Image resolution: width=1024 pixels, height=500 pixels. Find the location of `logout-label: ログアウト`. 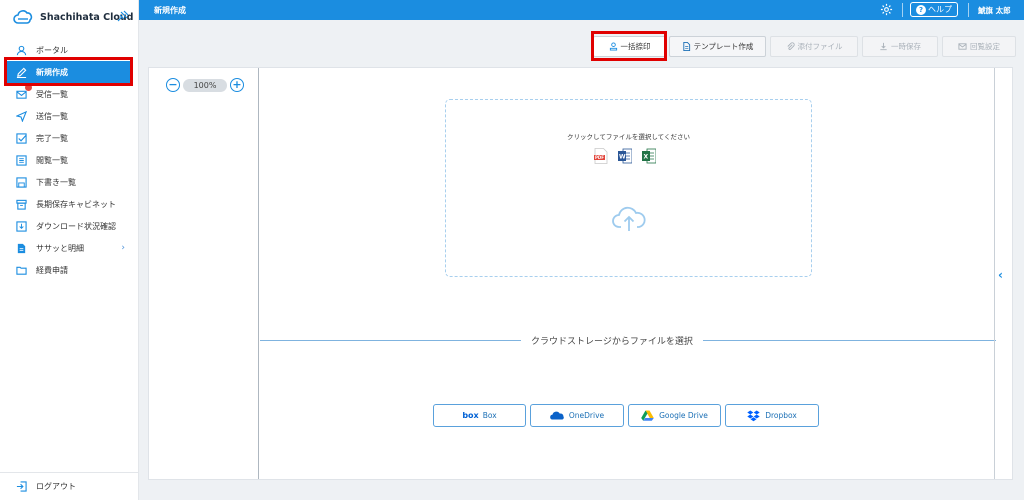

logout-label: ログアウト is located at coordinates (56, 486).